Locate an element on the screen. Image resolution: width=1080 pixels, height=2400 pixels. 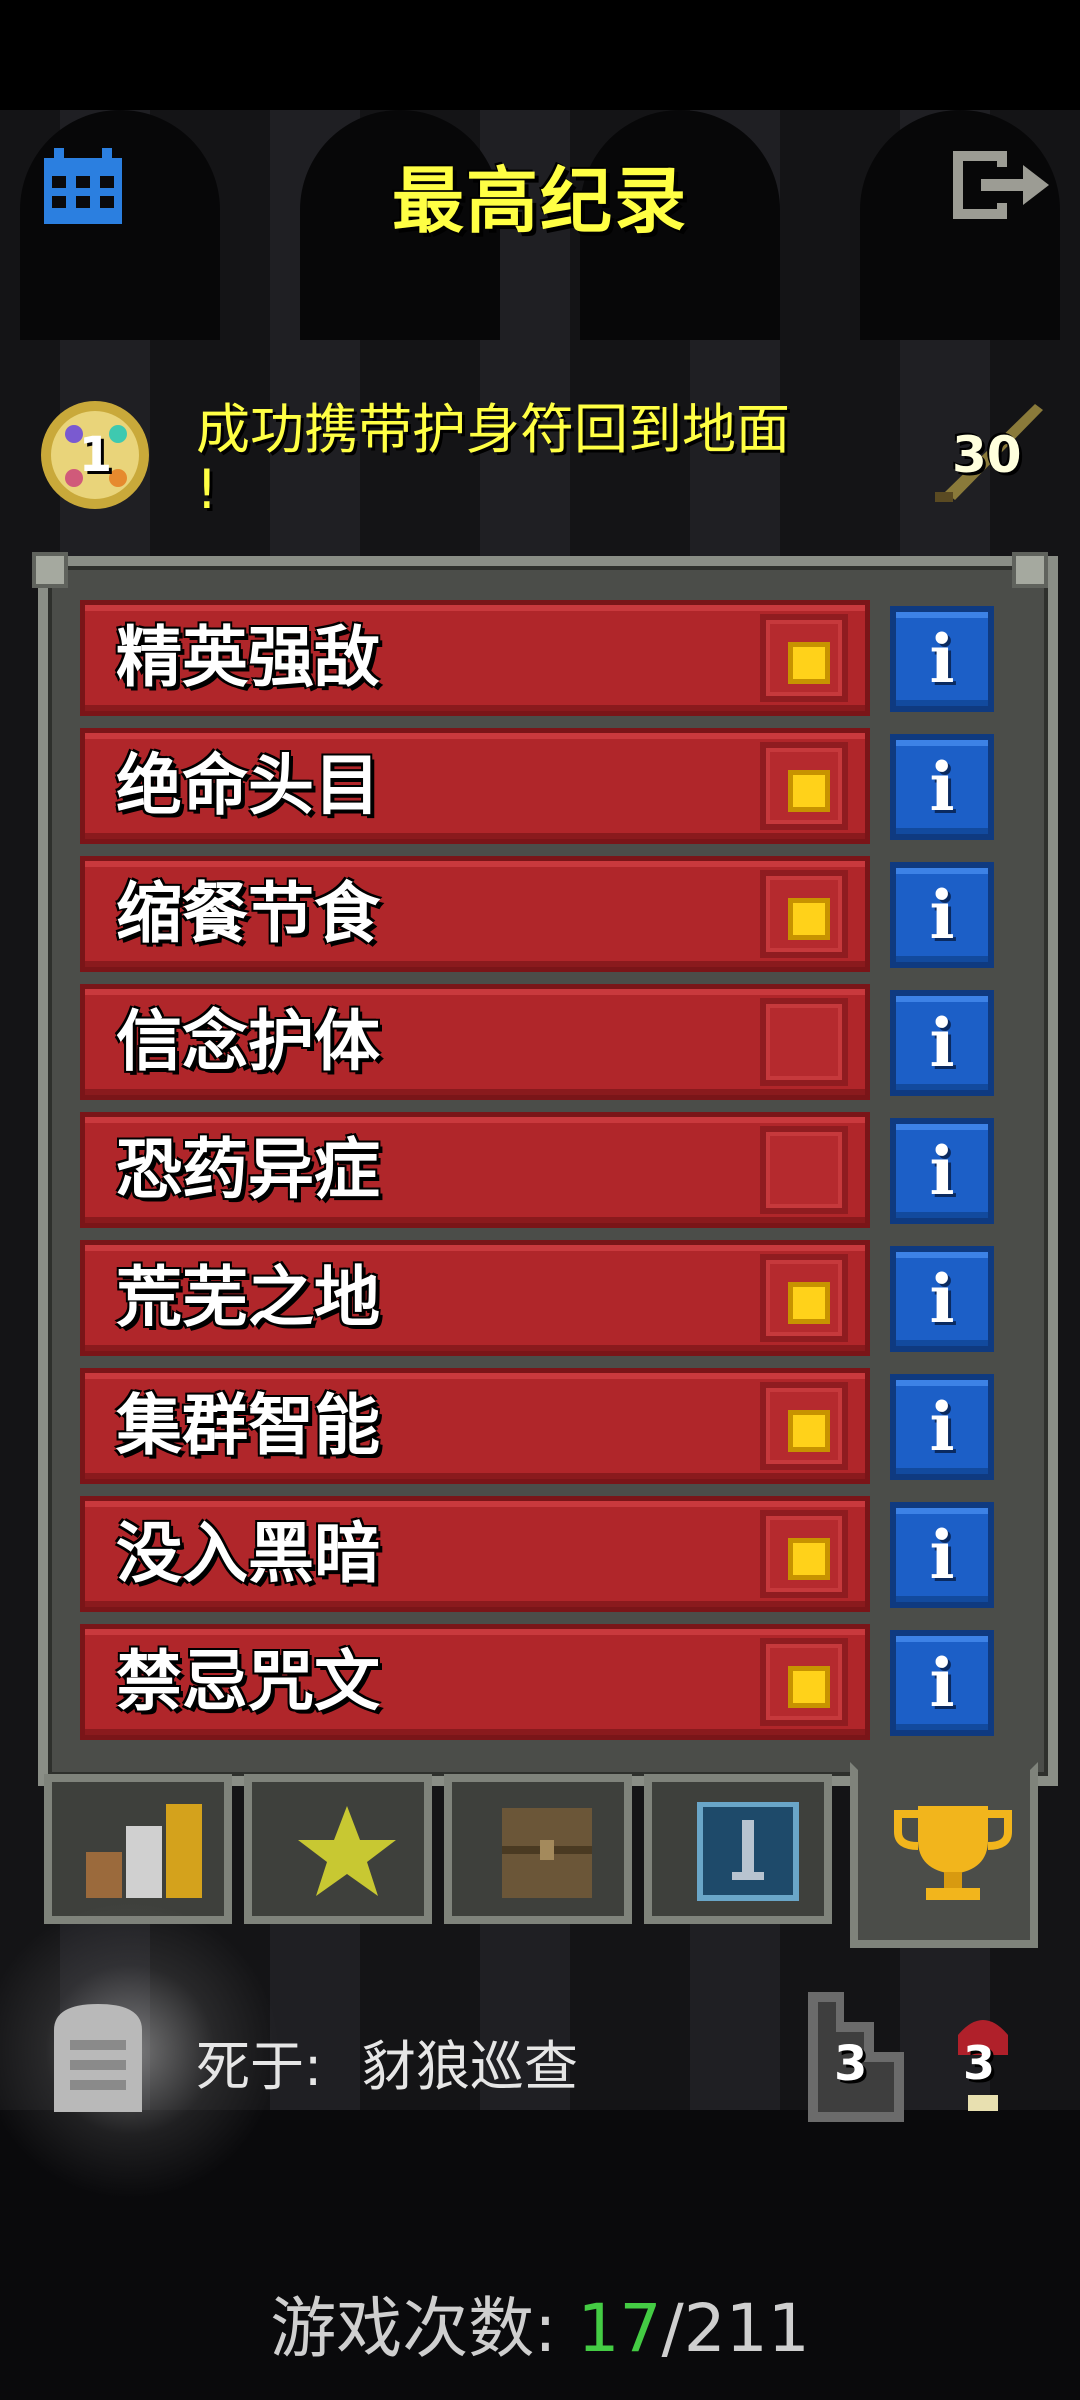
challenge-label: 绝命头目 is located at coordinates (248, 785).